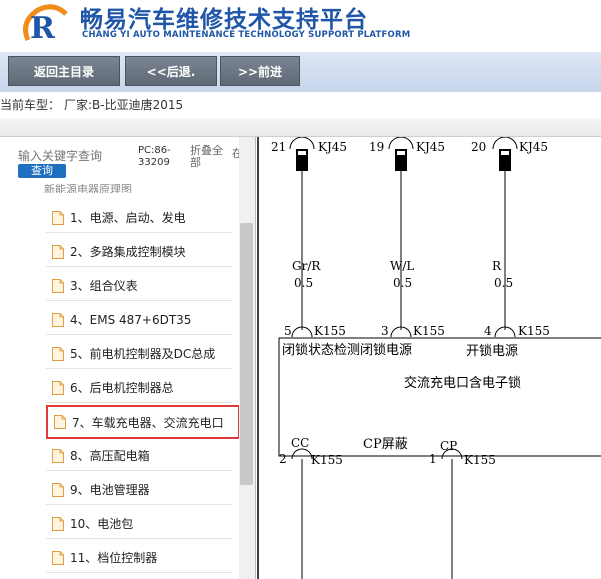 This screenshot has height=579, width=601. What do you see at coordinates (448, 446) in the screenshot?
I see `signal-label: CP` at bounding box center [448, 446].